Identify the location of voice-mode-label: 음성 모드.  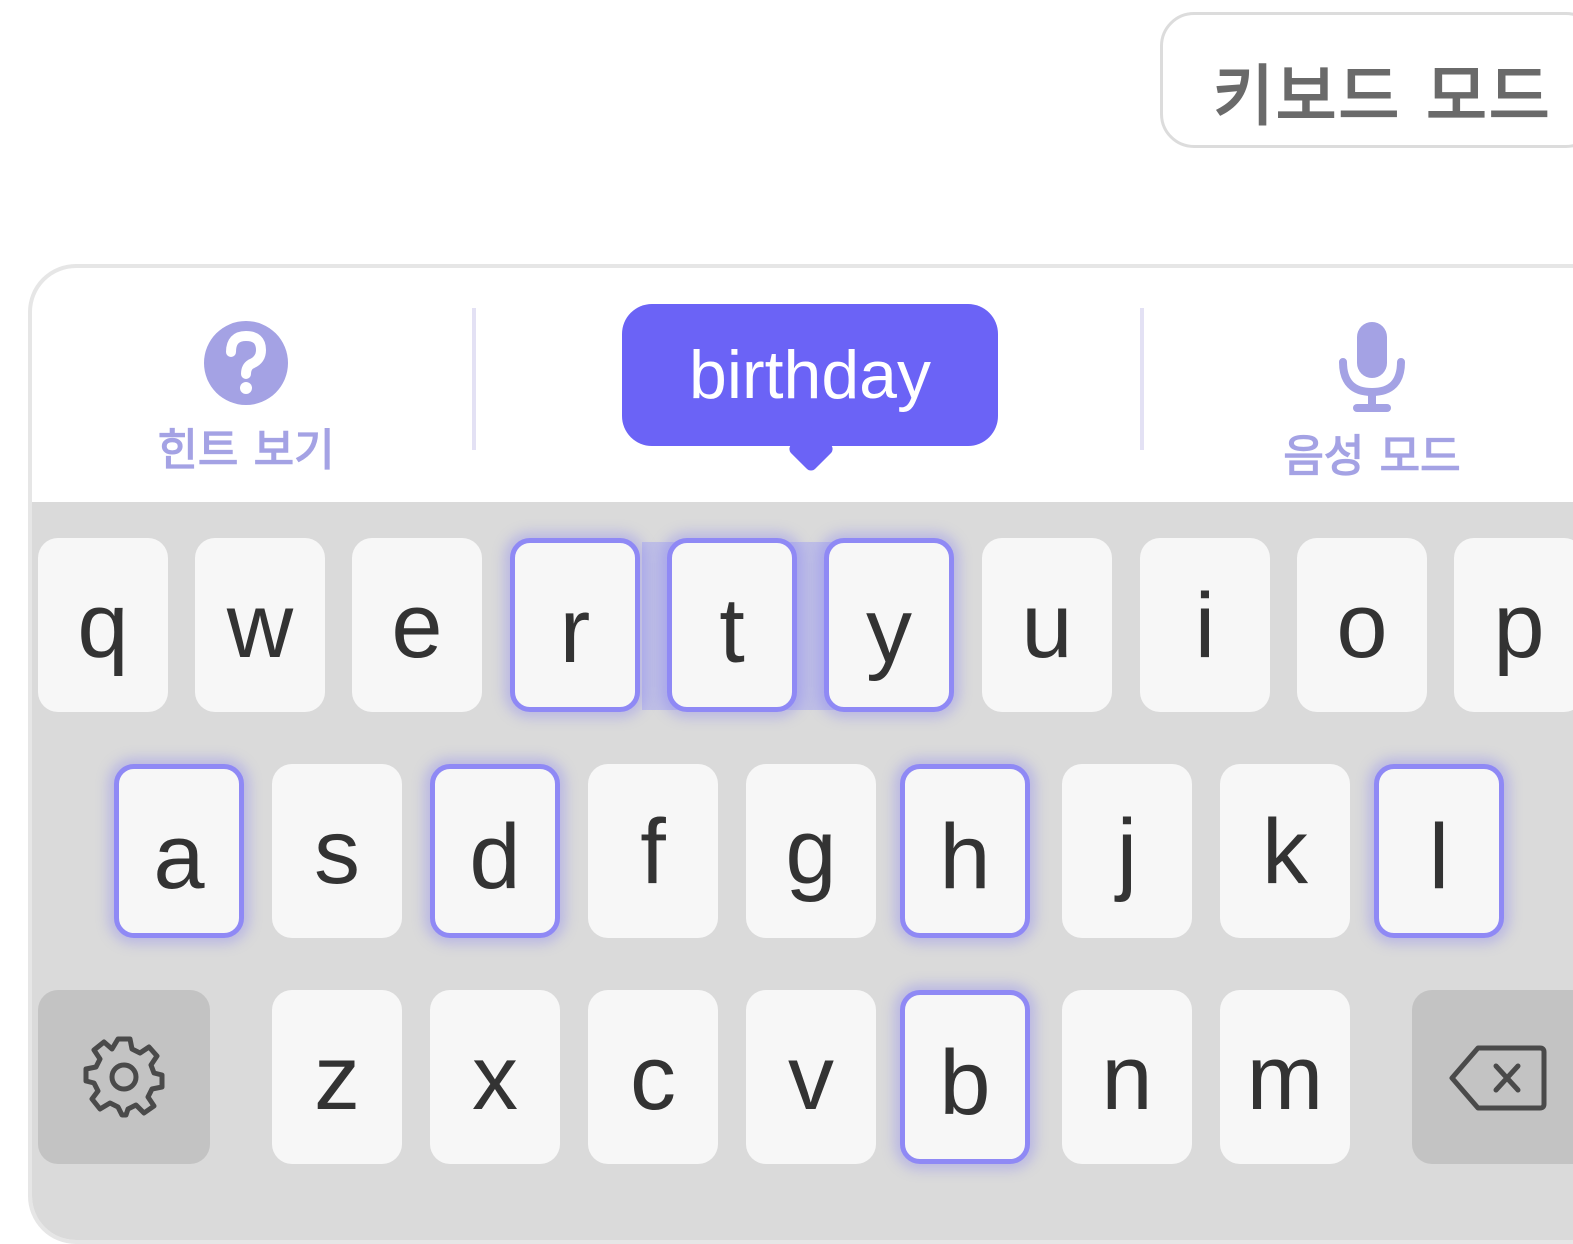
(1372, 456).